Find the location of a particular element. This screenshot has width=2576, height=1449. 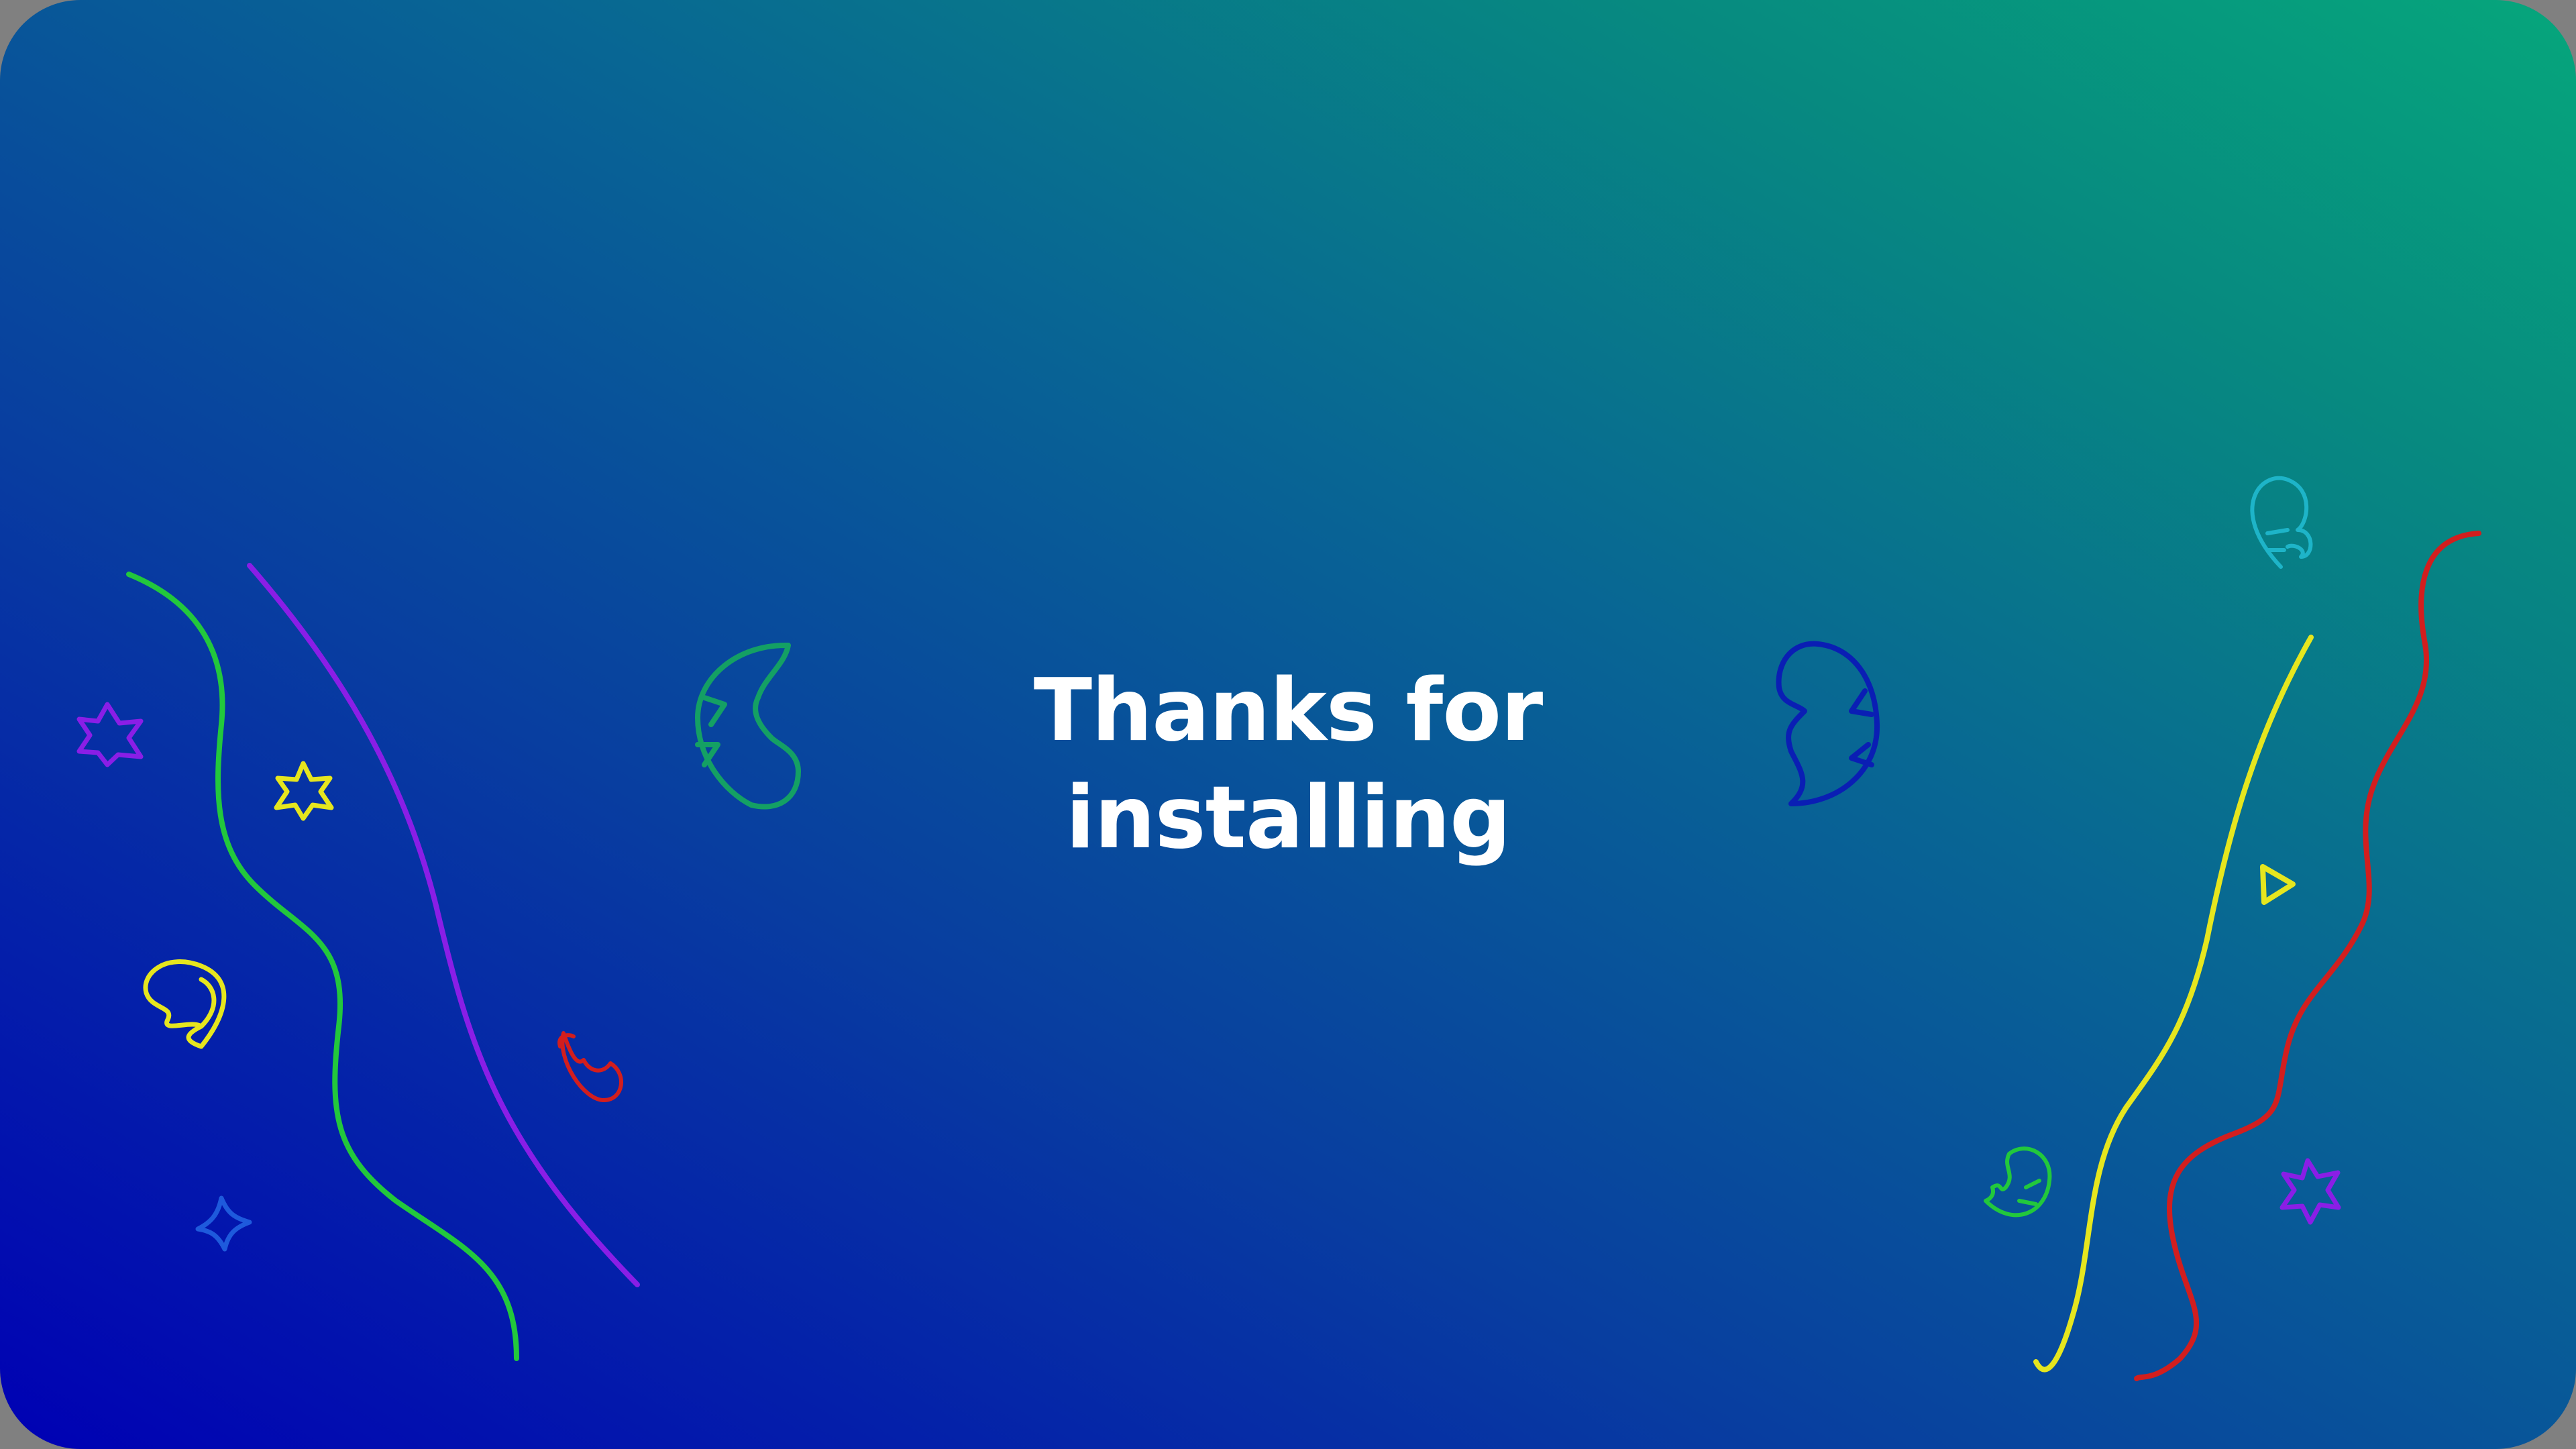

cyan-leaf-icon is located at coordinates (2281, 522).